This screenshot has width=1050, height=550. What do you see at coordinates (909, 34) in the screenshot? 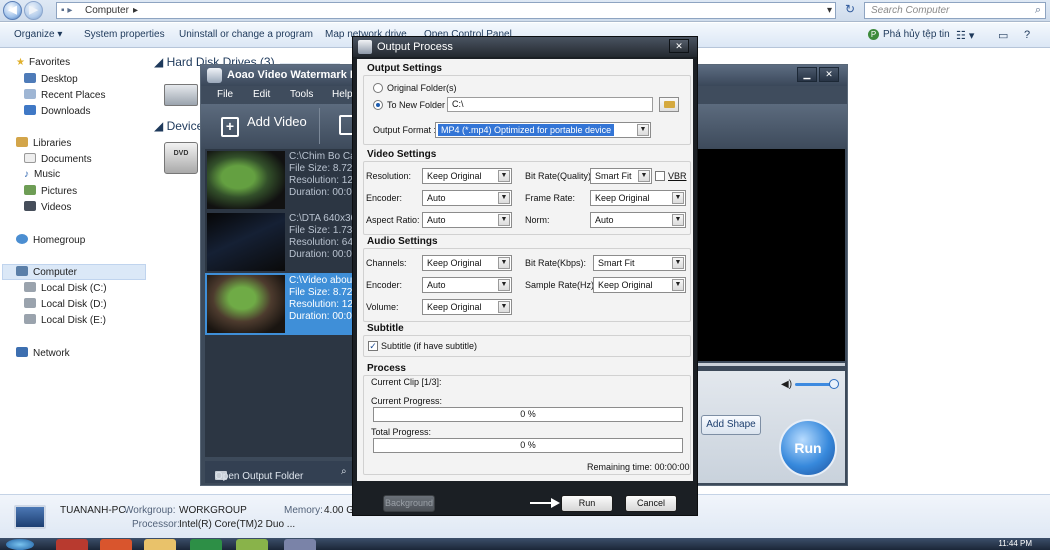
I see `pha-huy-button: P Phá hủy tệp tin` at bounding box center [909, 34].